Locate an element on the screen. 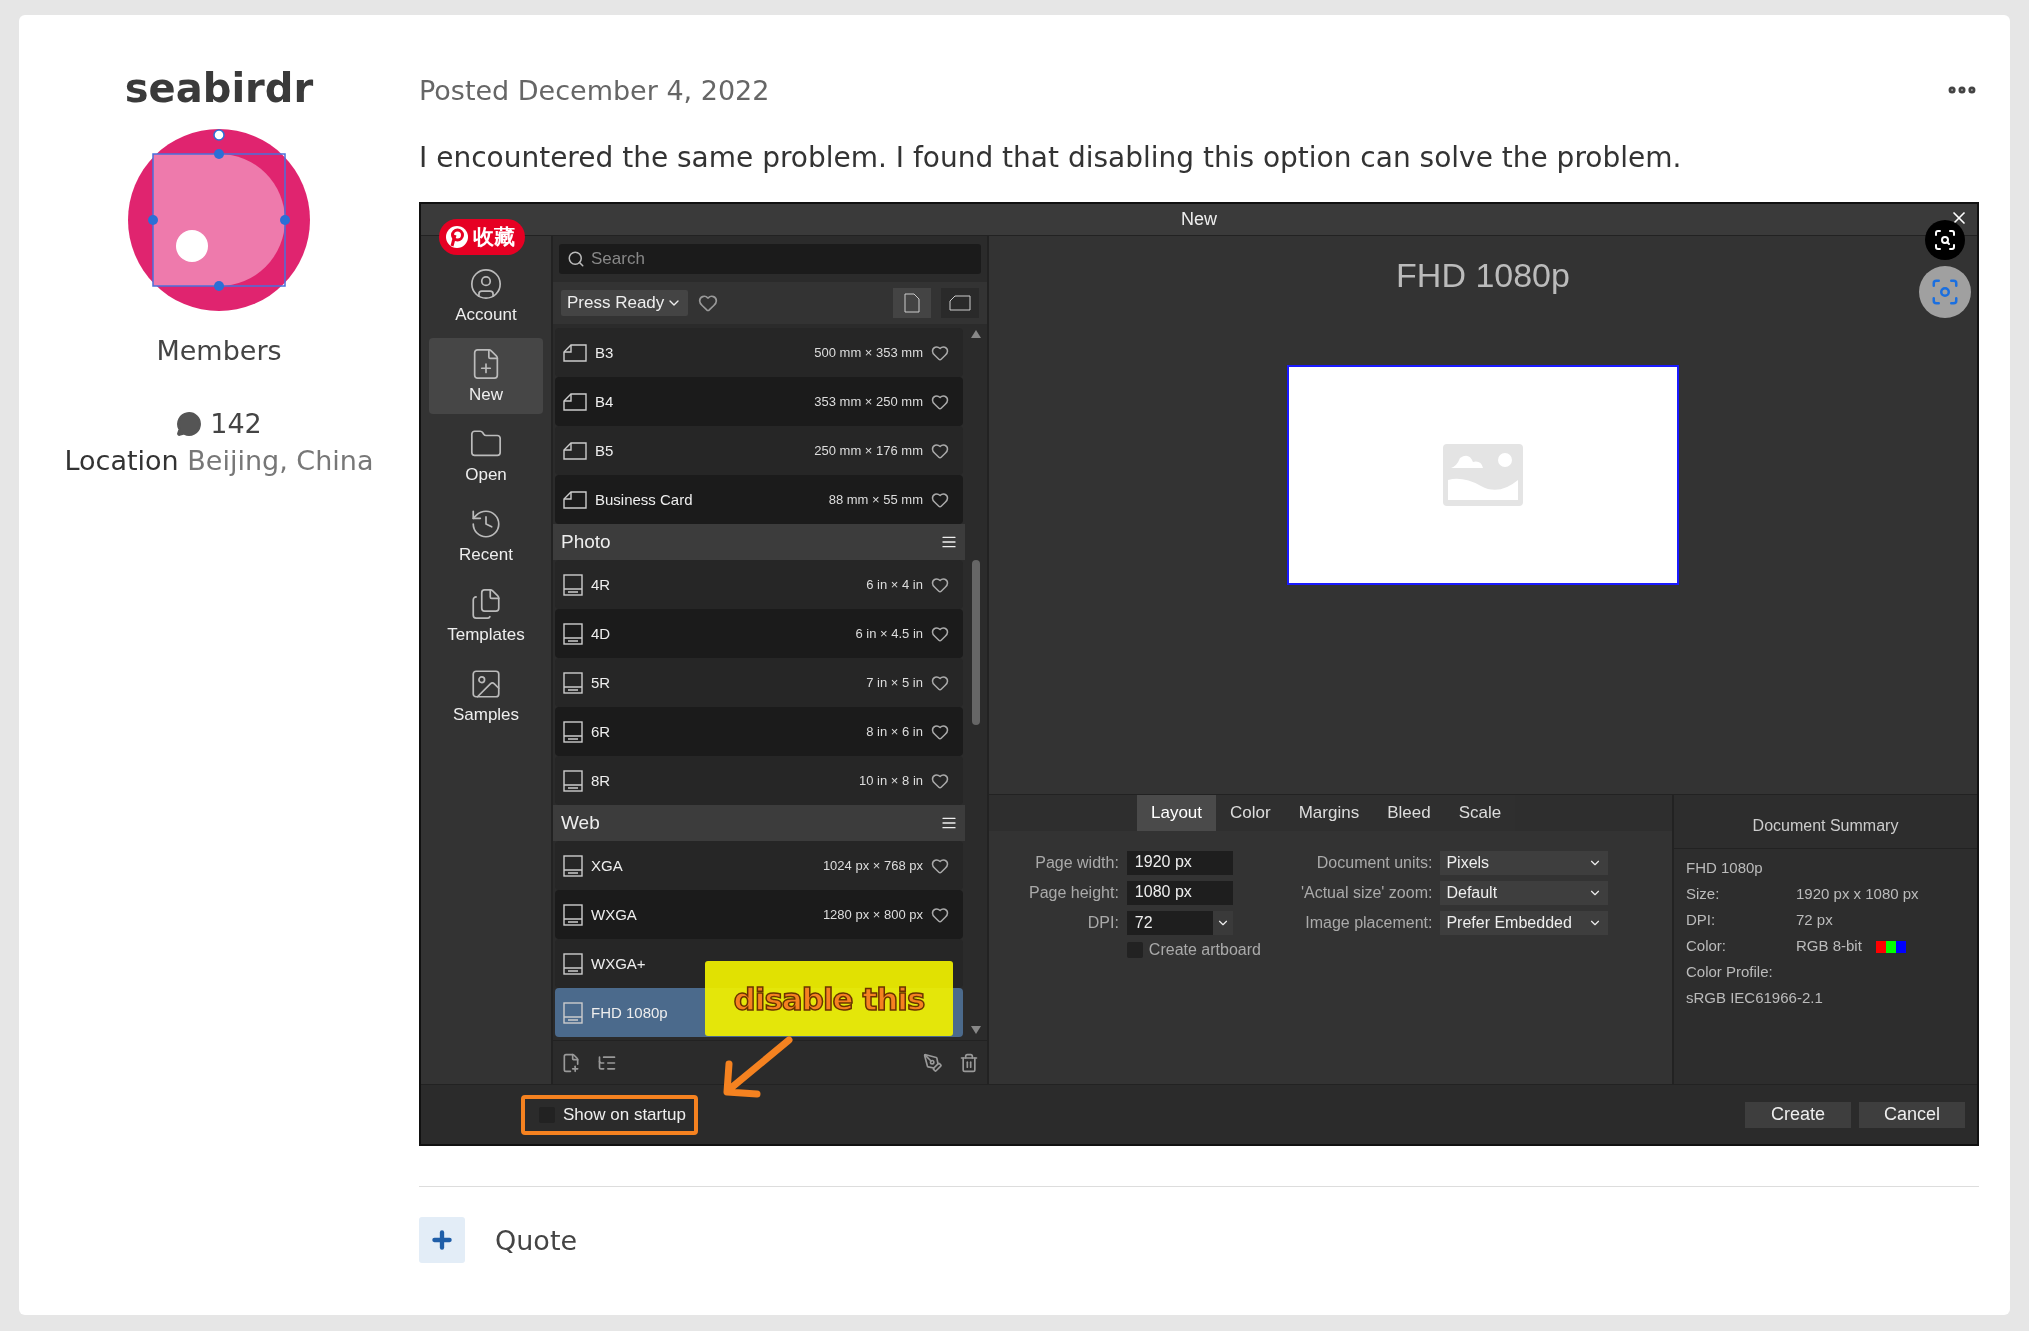 The width and height of the screenshot is (2029, 1331). location-text: Location Beijing, China is located at coordinates (219, 460).